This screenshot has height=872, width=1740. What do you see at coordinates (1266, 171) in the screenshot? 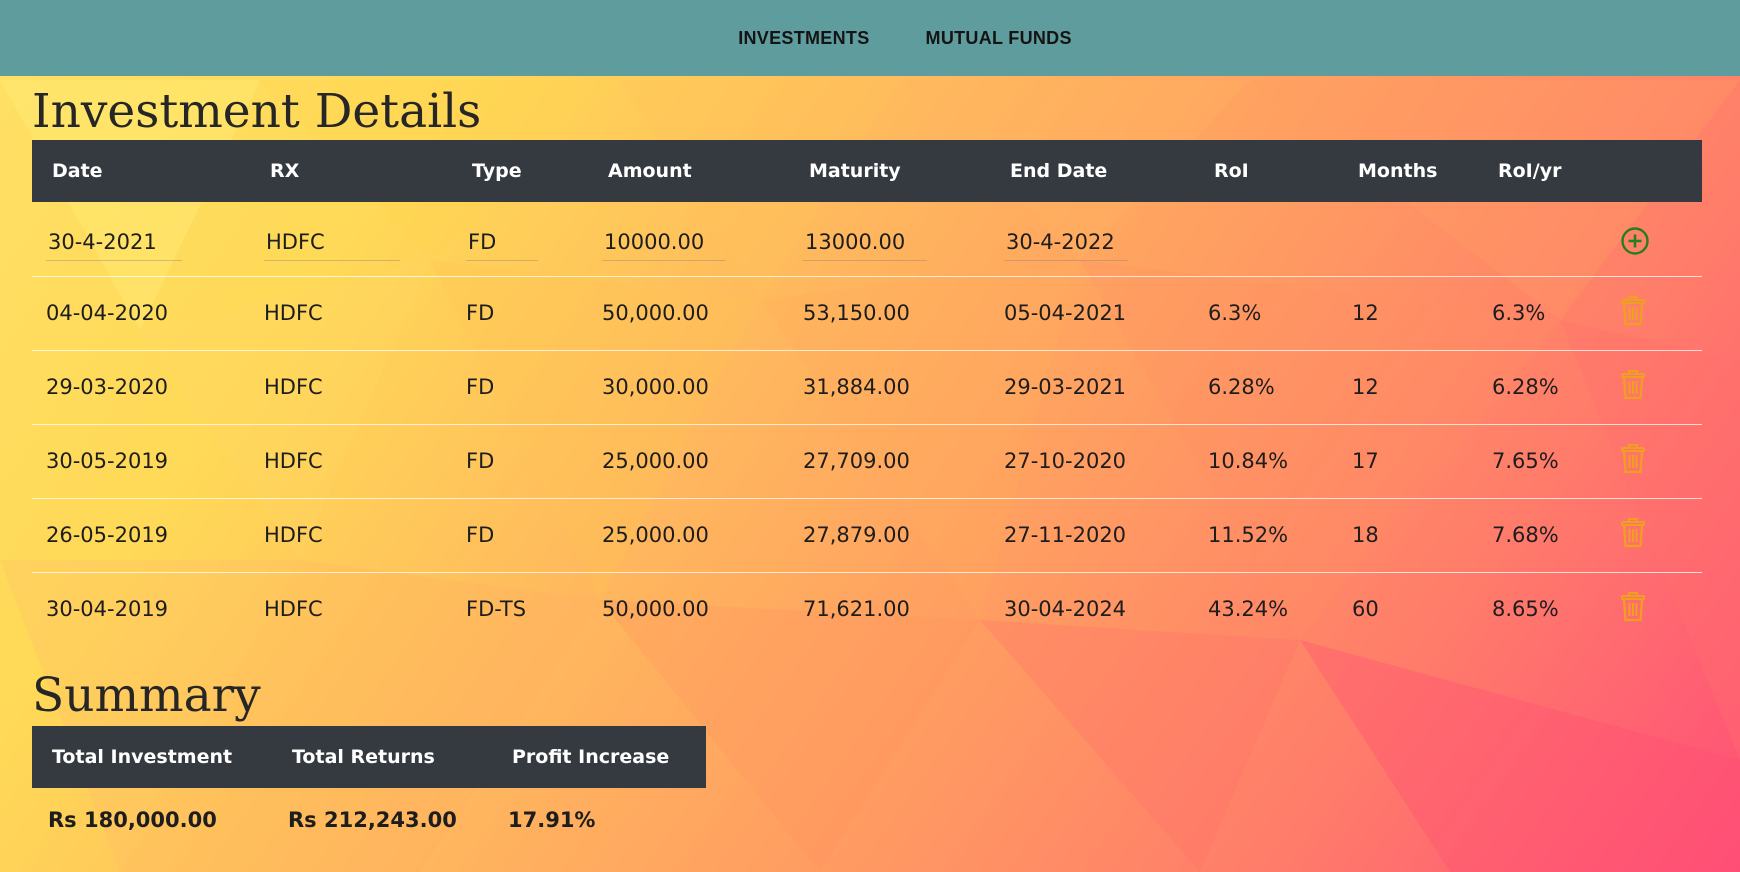
I see `col-header-roi: RoI` at bounding box center [1266, 171].